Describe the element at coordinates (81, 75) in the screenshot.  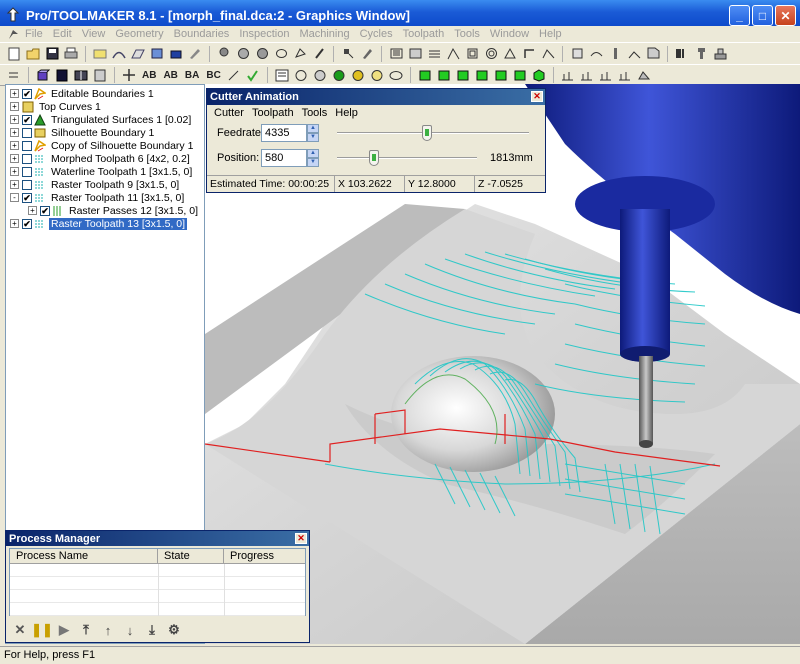
I see `book-icon` at that location.